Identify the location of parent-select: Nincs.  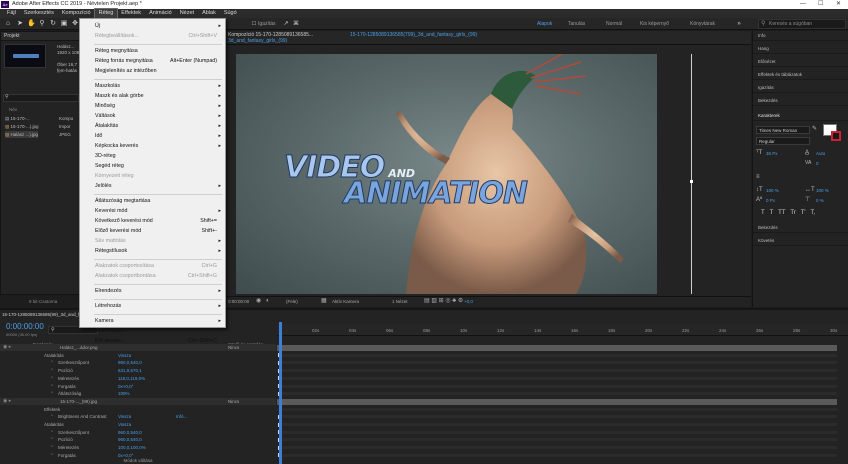
(233, 401).